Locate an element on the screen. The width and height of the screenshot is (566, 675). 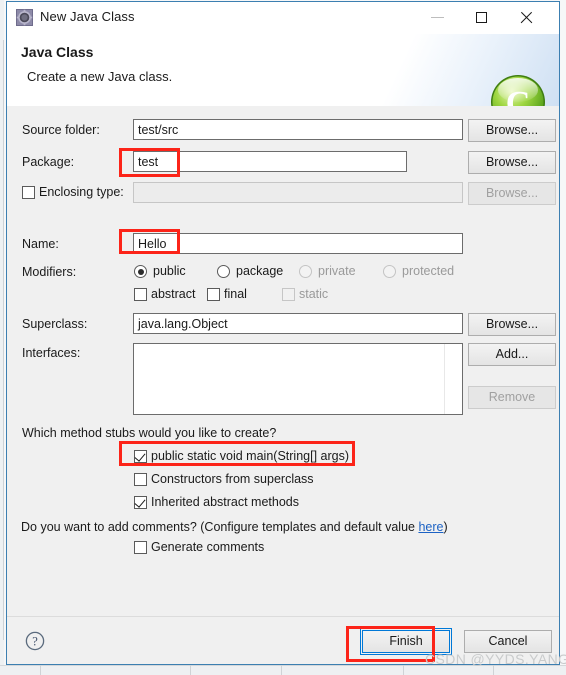
modifier-label-abstract: abstract is located at coordinates (173, 294).